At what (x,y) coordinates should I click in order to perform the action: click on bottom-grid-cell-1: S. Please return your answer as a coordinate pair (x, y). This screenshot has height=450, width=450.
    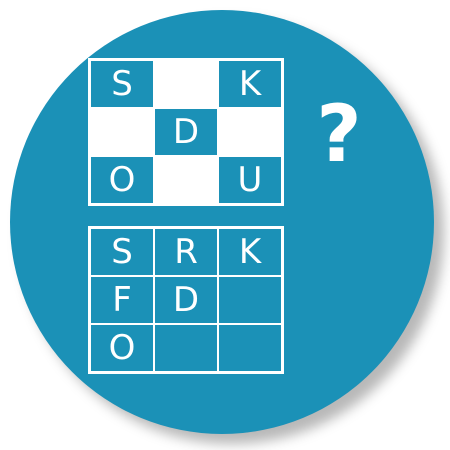
    Looking at the image, I should click on (122, 252).